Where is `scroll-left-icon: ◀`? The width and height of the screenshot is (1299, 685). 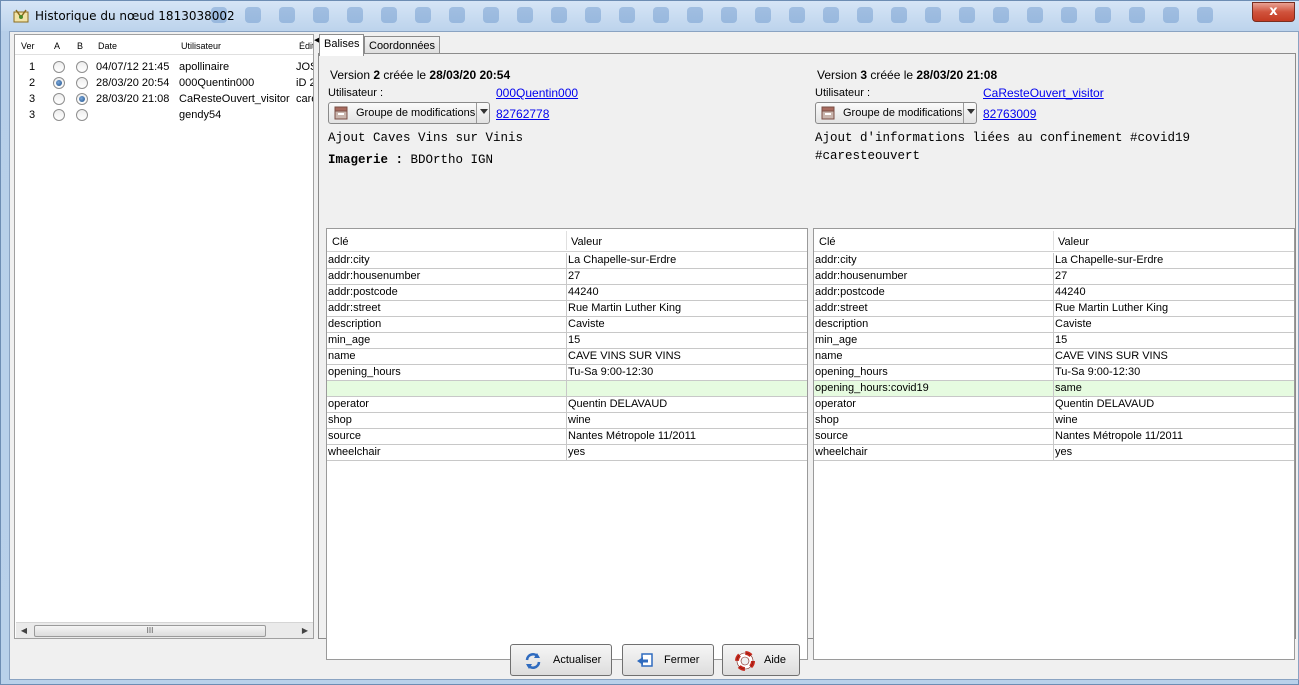
scroll-left-icon: ◀ is located at coordinates (24, 631).